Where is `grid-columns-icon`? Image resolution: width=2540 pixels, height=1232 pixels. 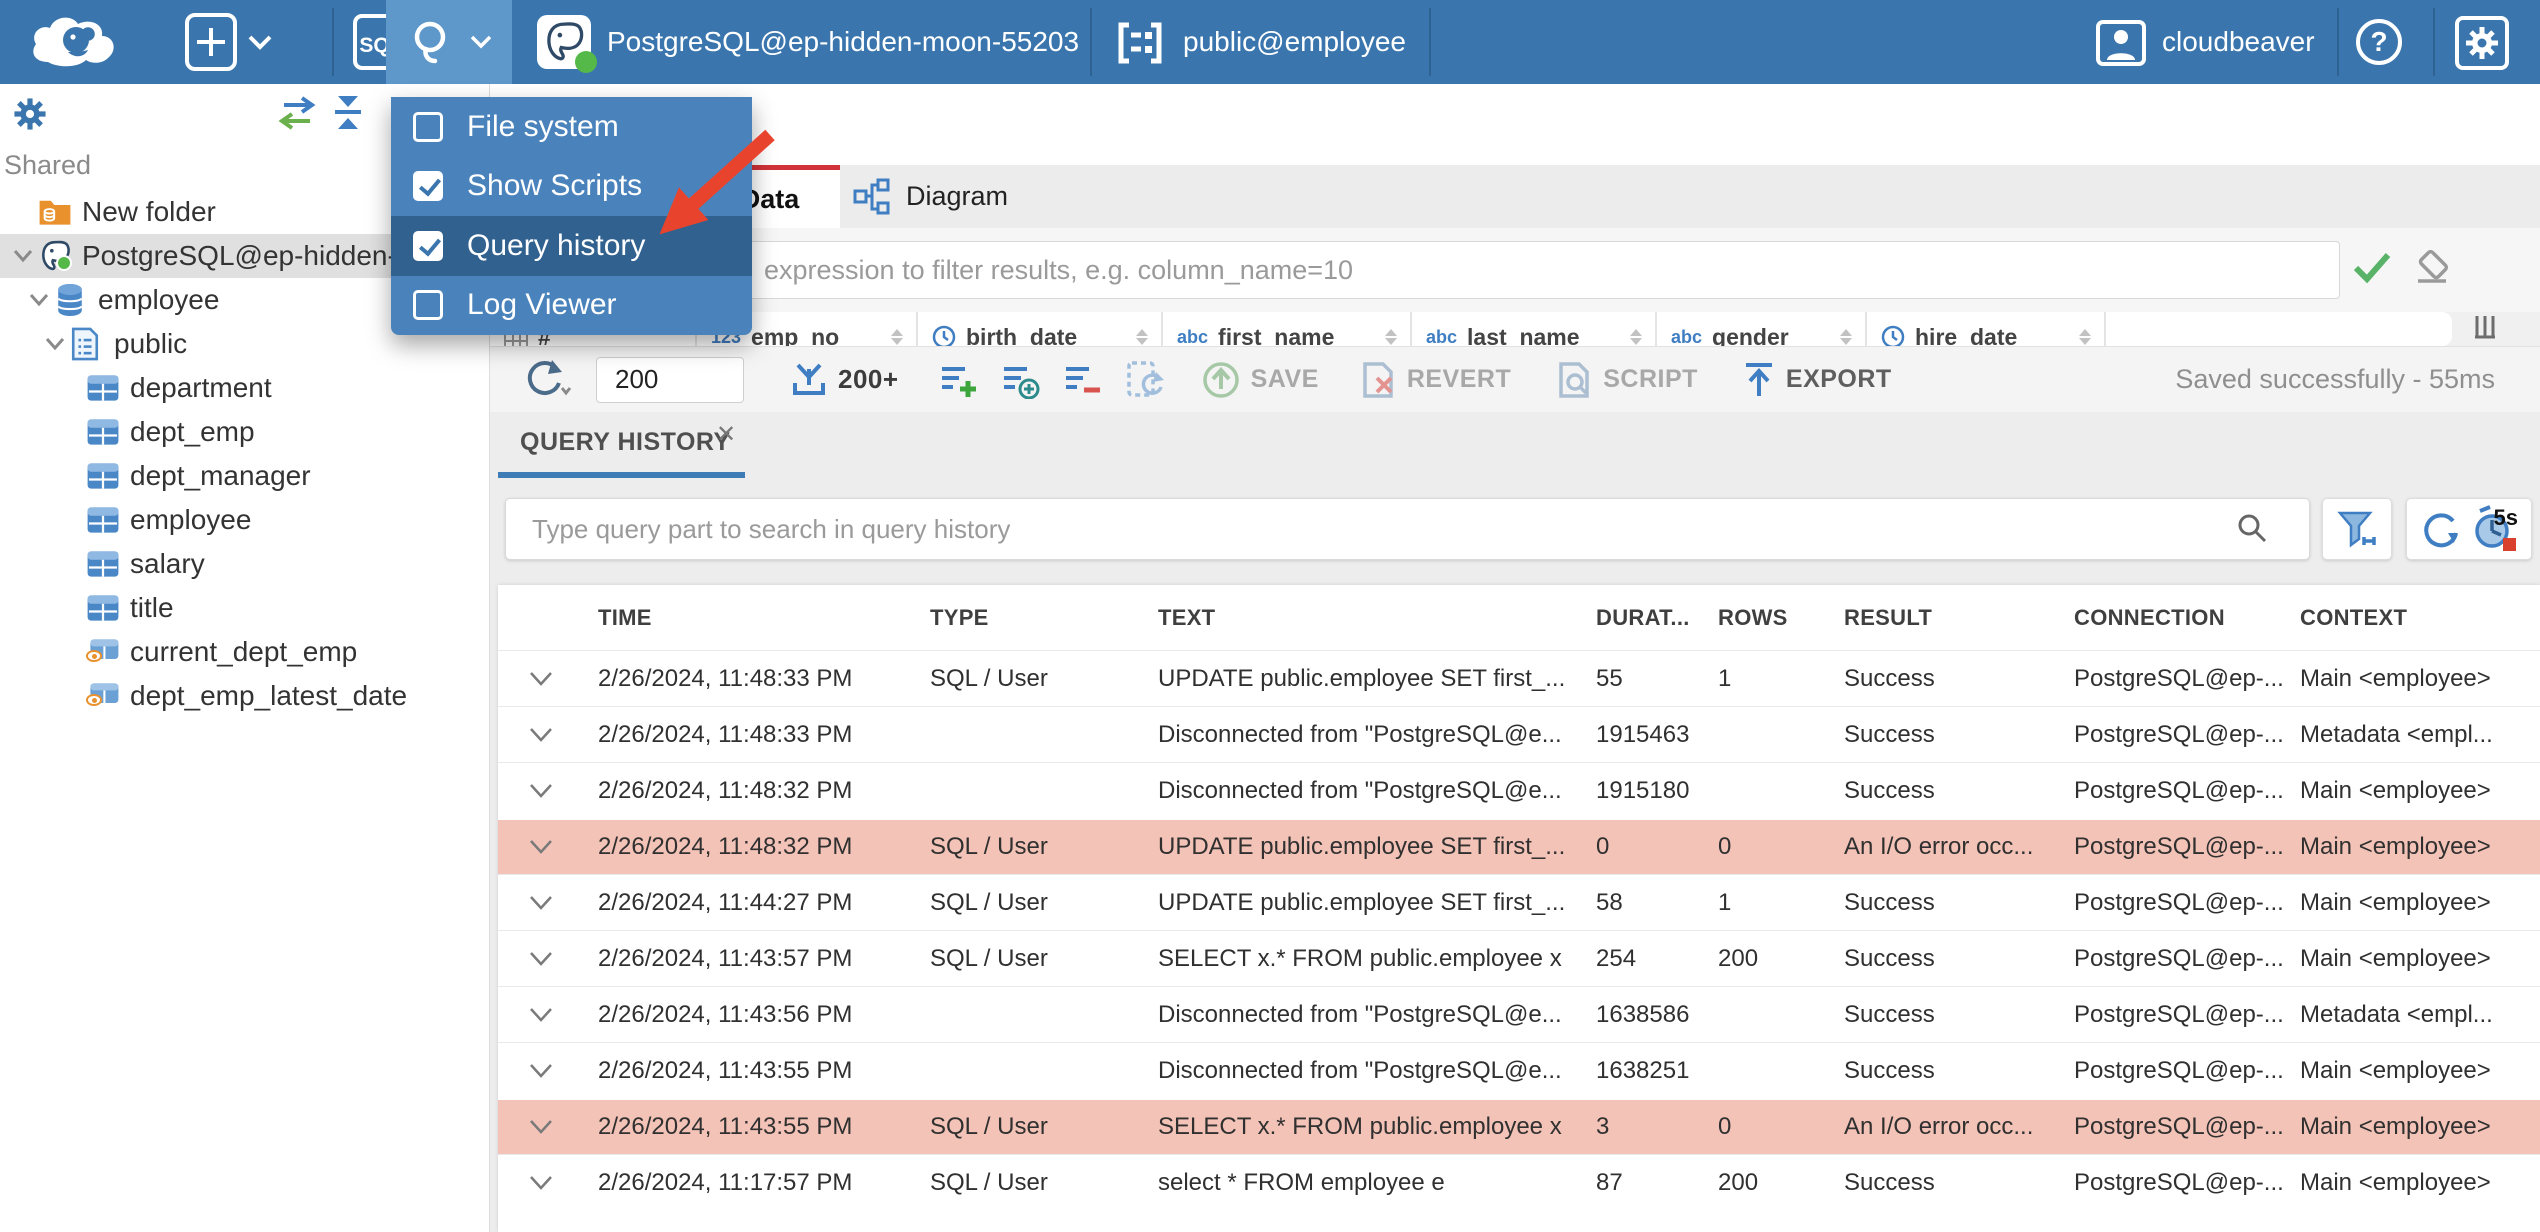 grid-columns-icon is located at coordinates (2485, 330).